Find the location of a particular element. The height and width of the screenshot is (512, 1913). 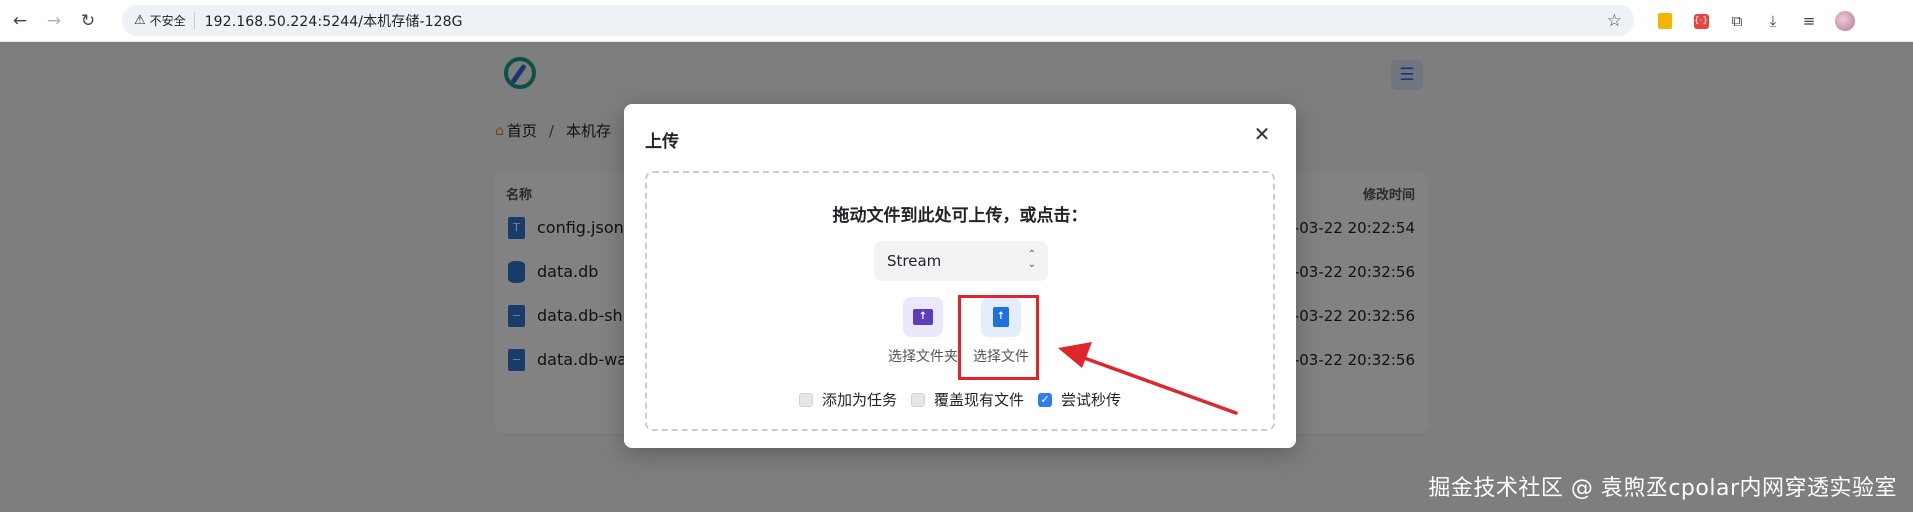

back-button: ← is located at coordinates (20, 21).